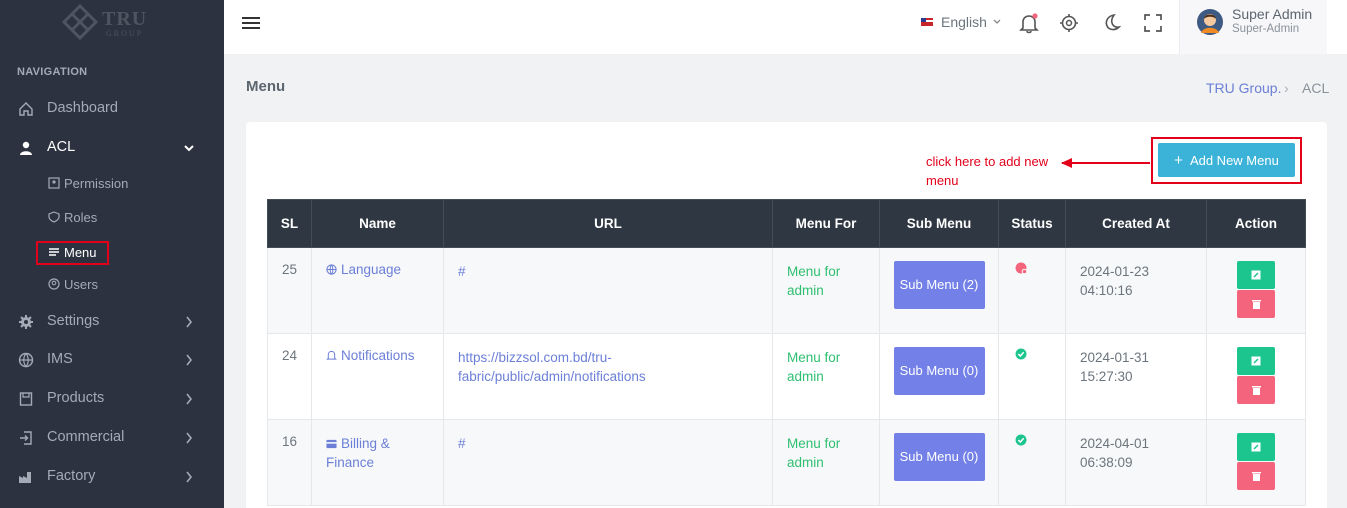 This screenshot has height=508, width=1347. I want to click on sidebar-item-products: Products, so click(112, 399).